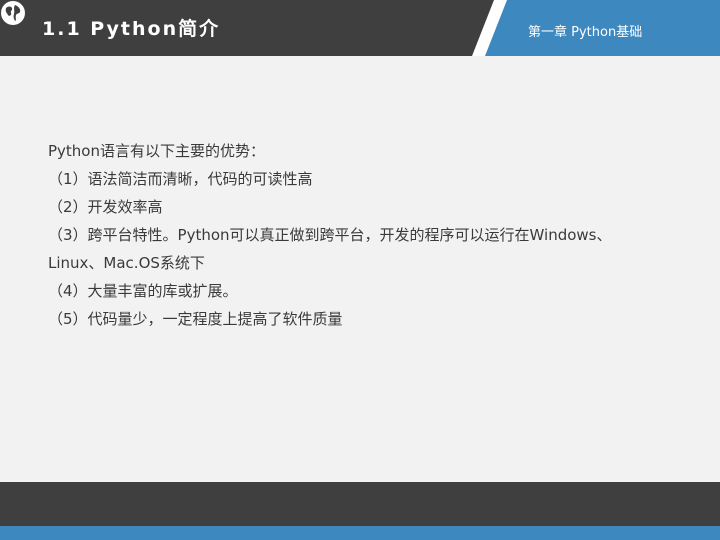 The image size is (720, 540). What do you see at coordinates (180, 179) in the screenshot?
I see `list-item: （1）语法简洁而清晰，代码的可读性高` at bounding box center [180, 179].